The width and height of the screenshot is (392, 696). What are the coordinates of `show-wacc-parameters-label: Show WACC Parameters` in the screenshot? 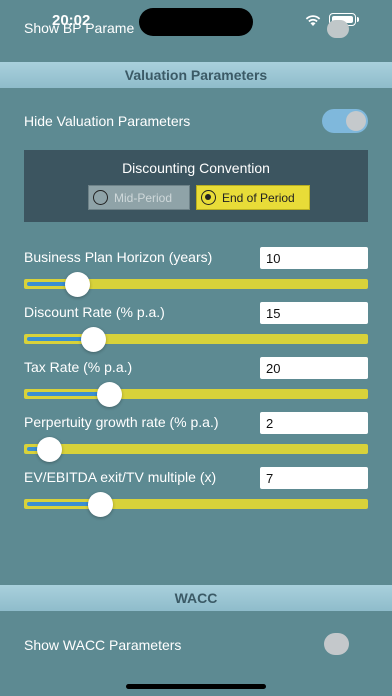 It's located at (103, 645).